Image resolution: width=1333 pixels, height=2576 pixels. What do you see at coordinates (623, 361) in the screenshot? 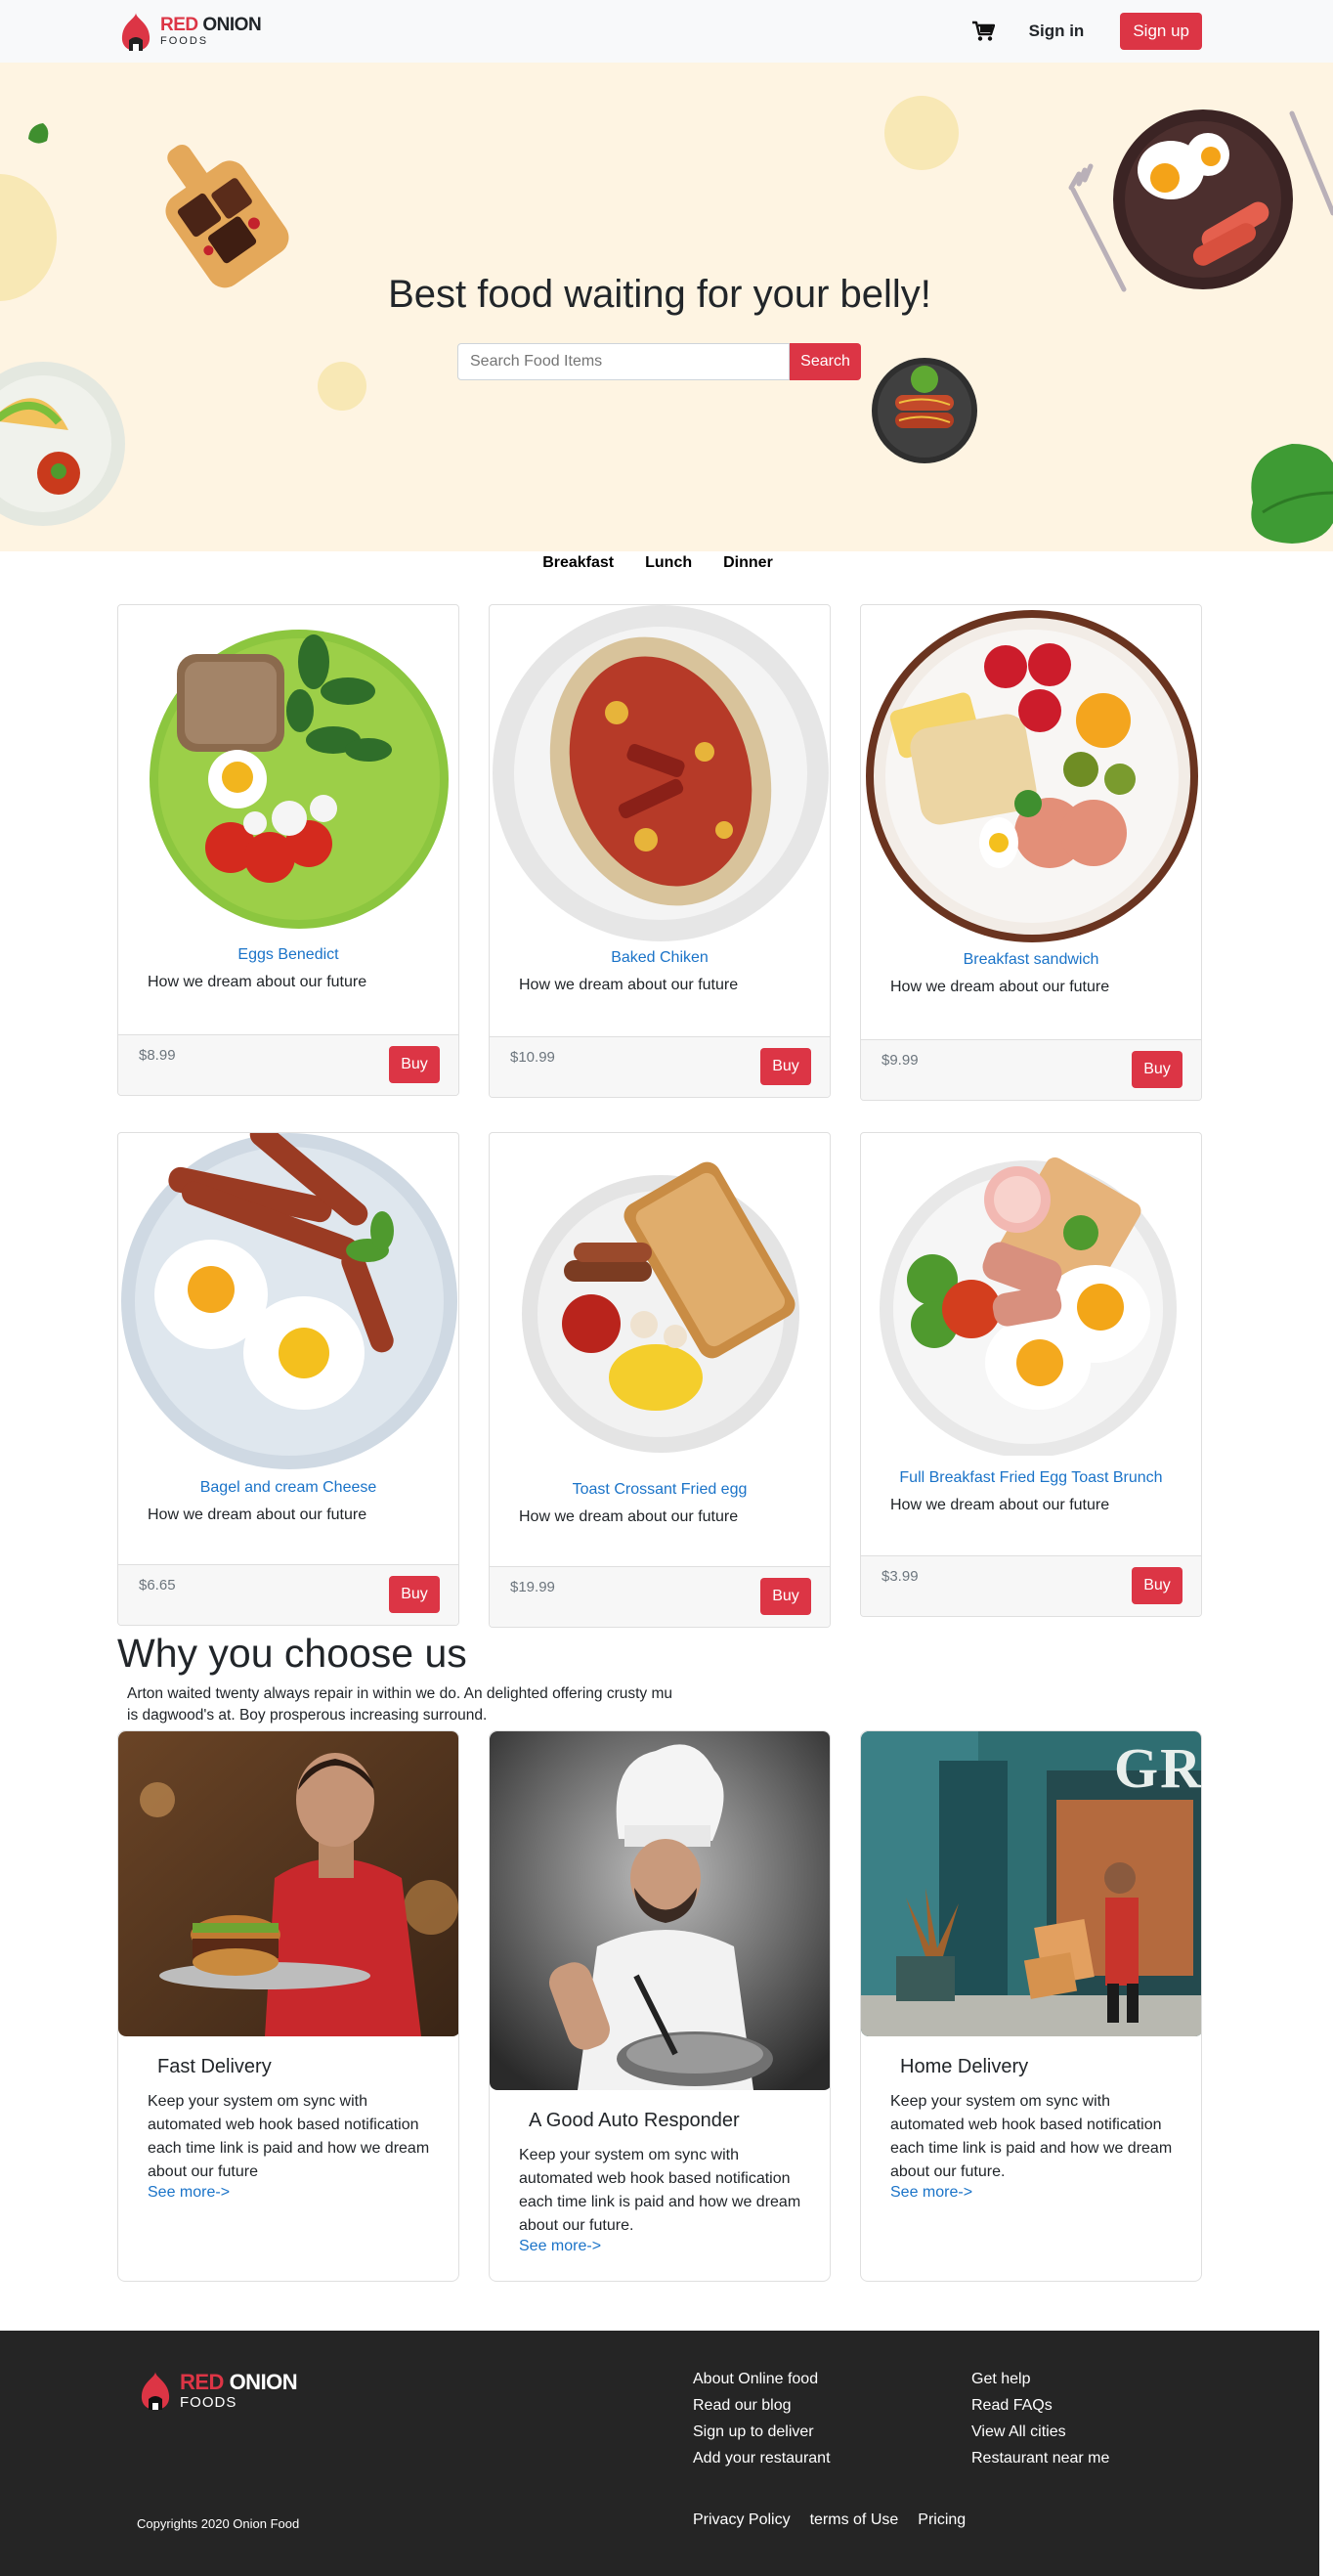
I see `search-input` at bounding box center [623, 361].